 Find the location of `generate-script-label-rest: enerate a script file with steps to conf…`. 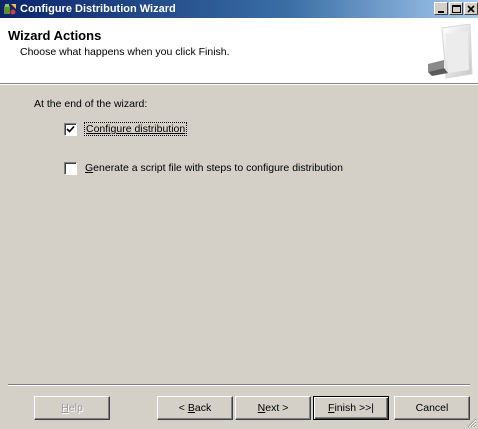

generate-script-label-rest: enerate a script file with steps to conf… is located at coordinates (218, 168).